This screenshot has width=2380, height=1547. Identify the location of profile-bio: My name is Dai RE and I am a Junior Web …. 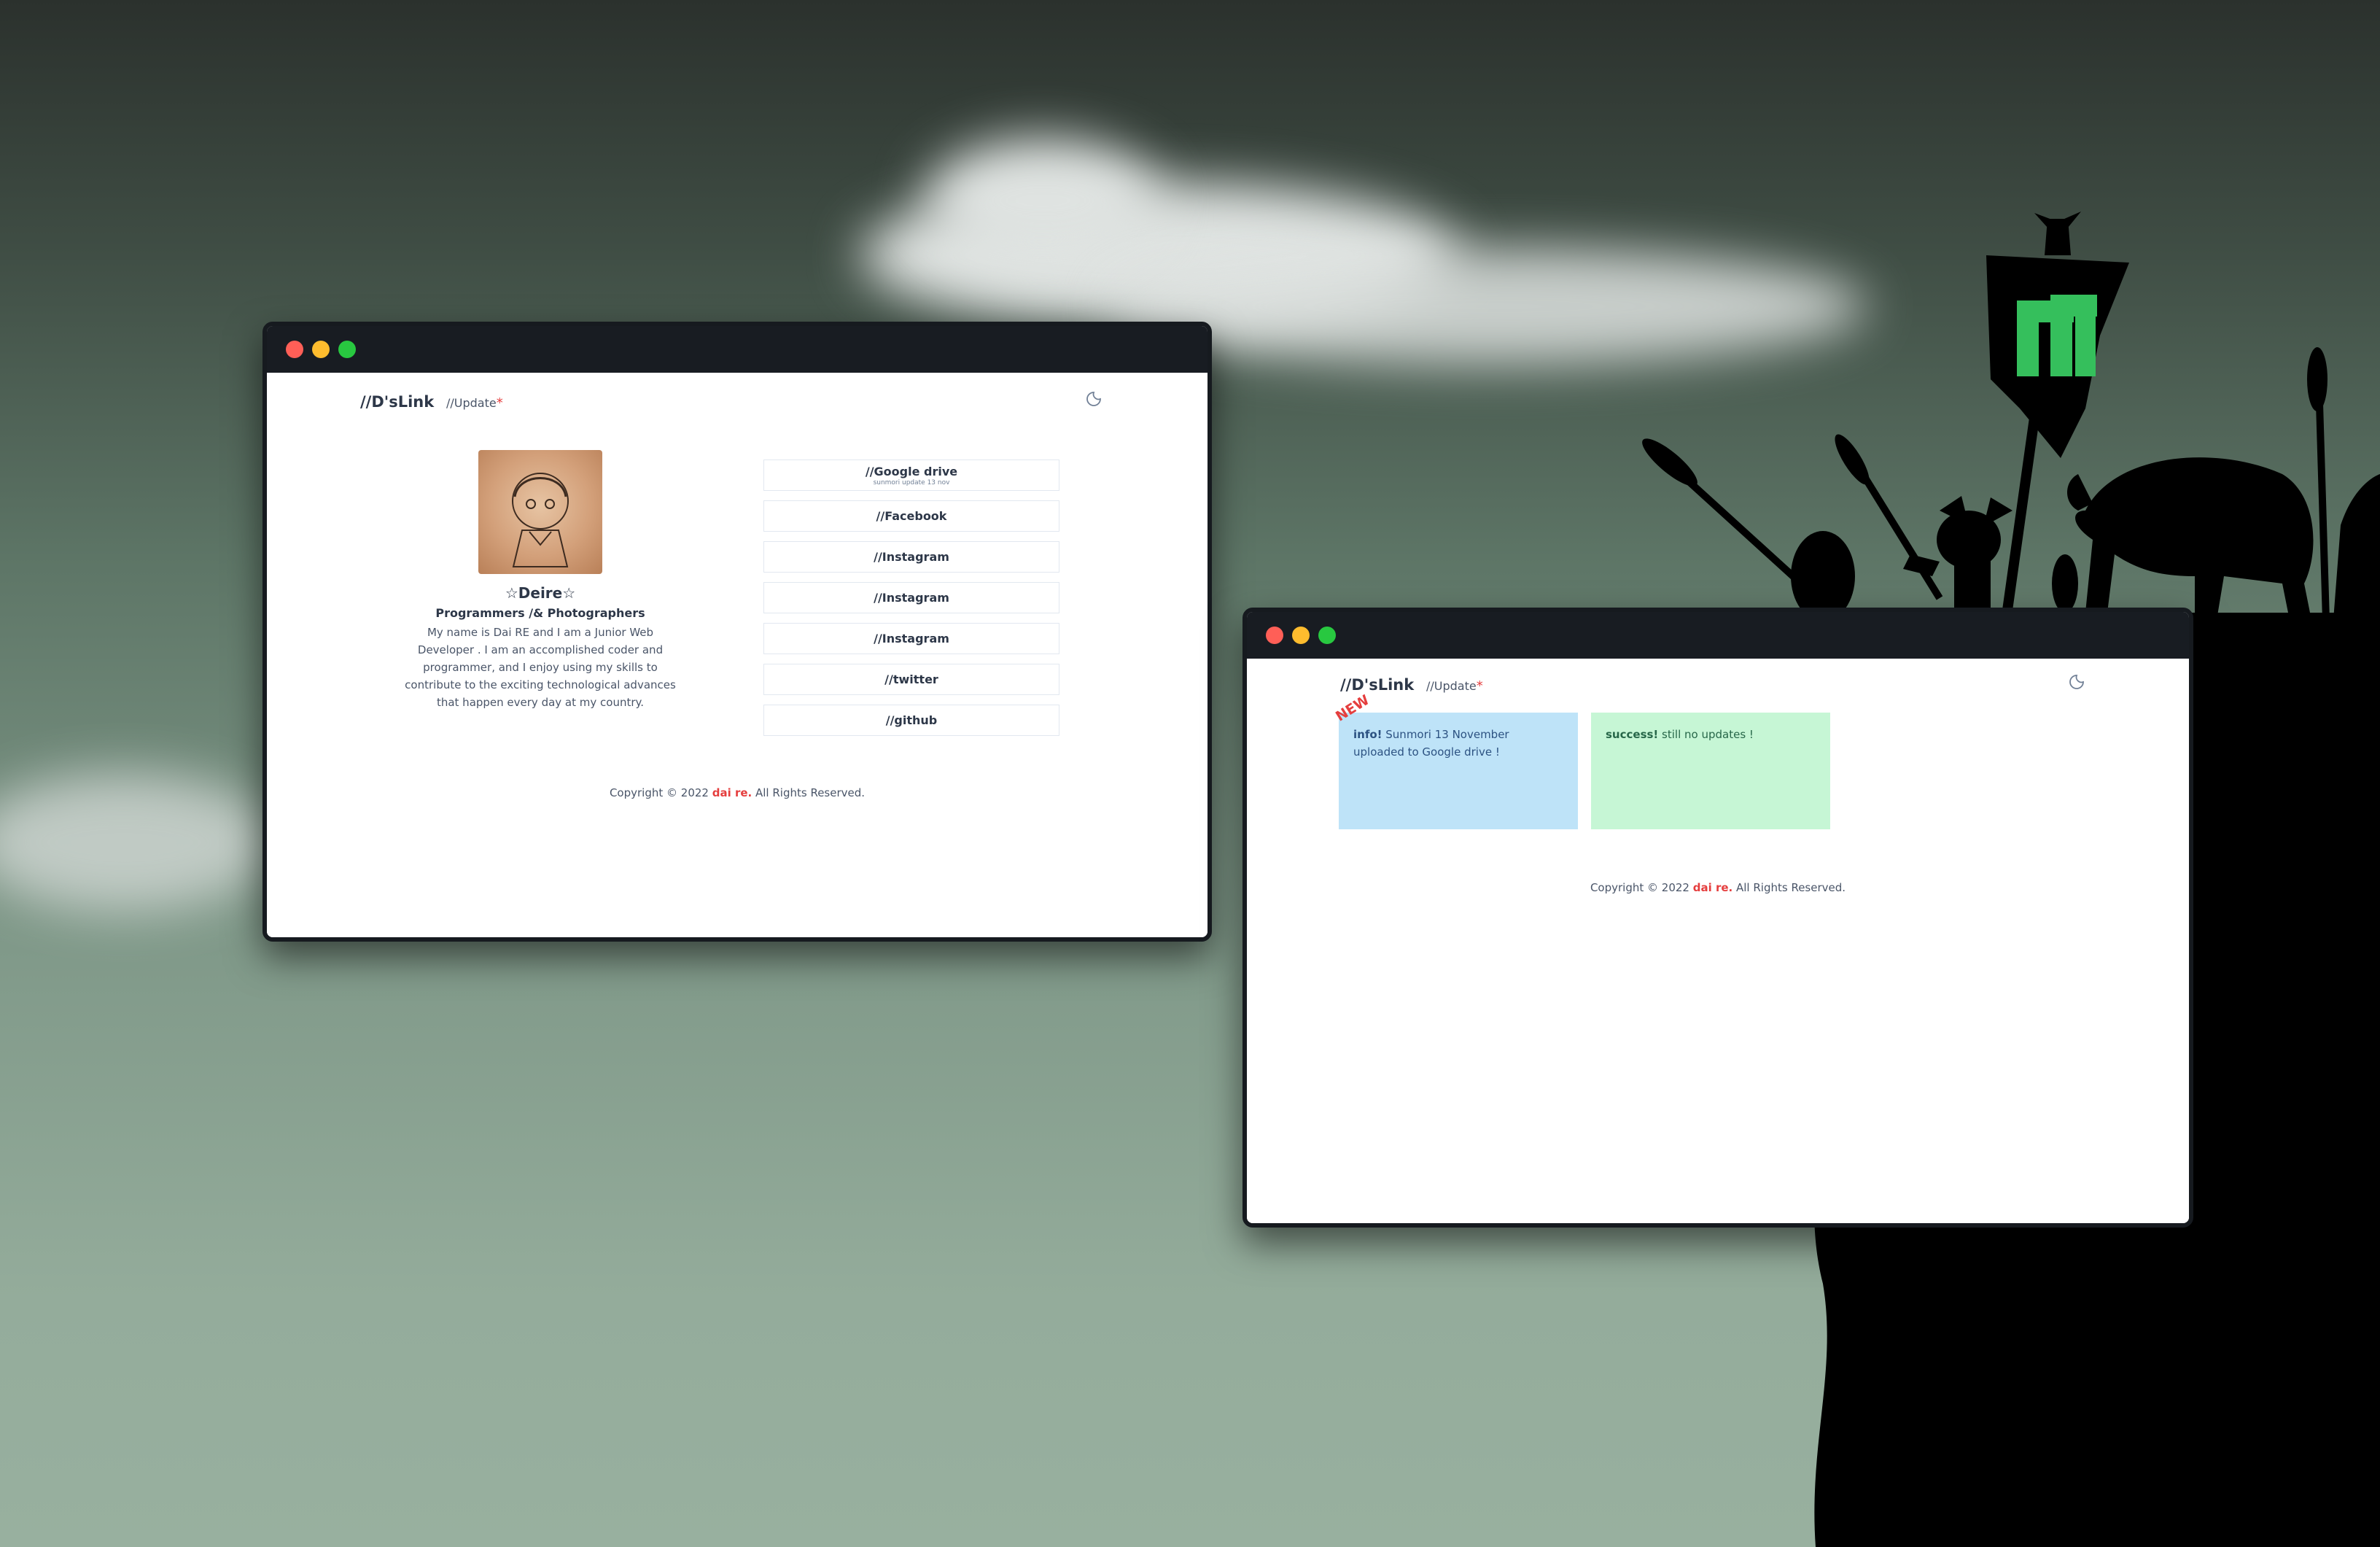
(540, 667).